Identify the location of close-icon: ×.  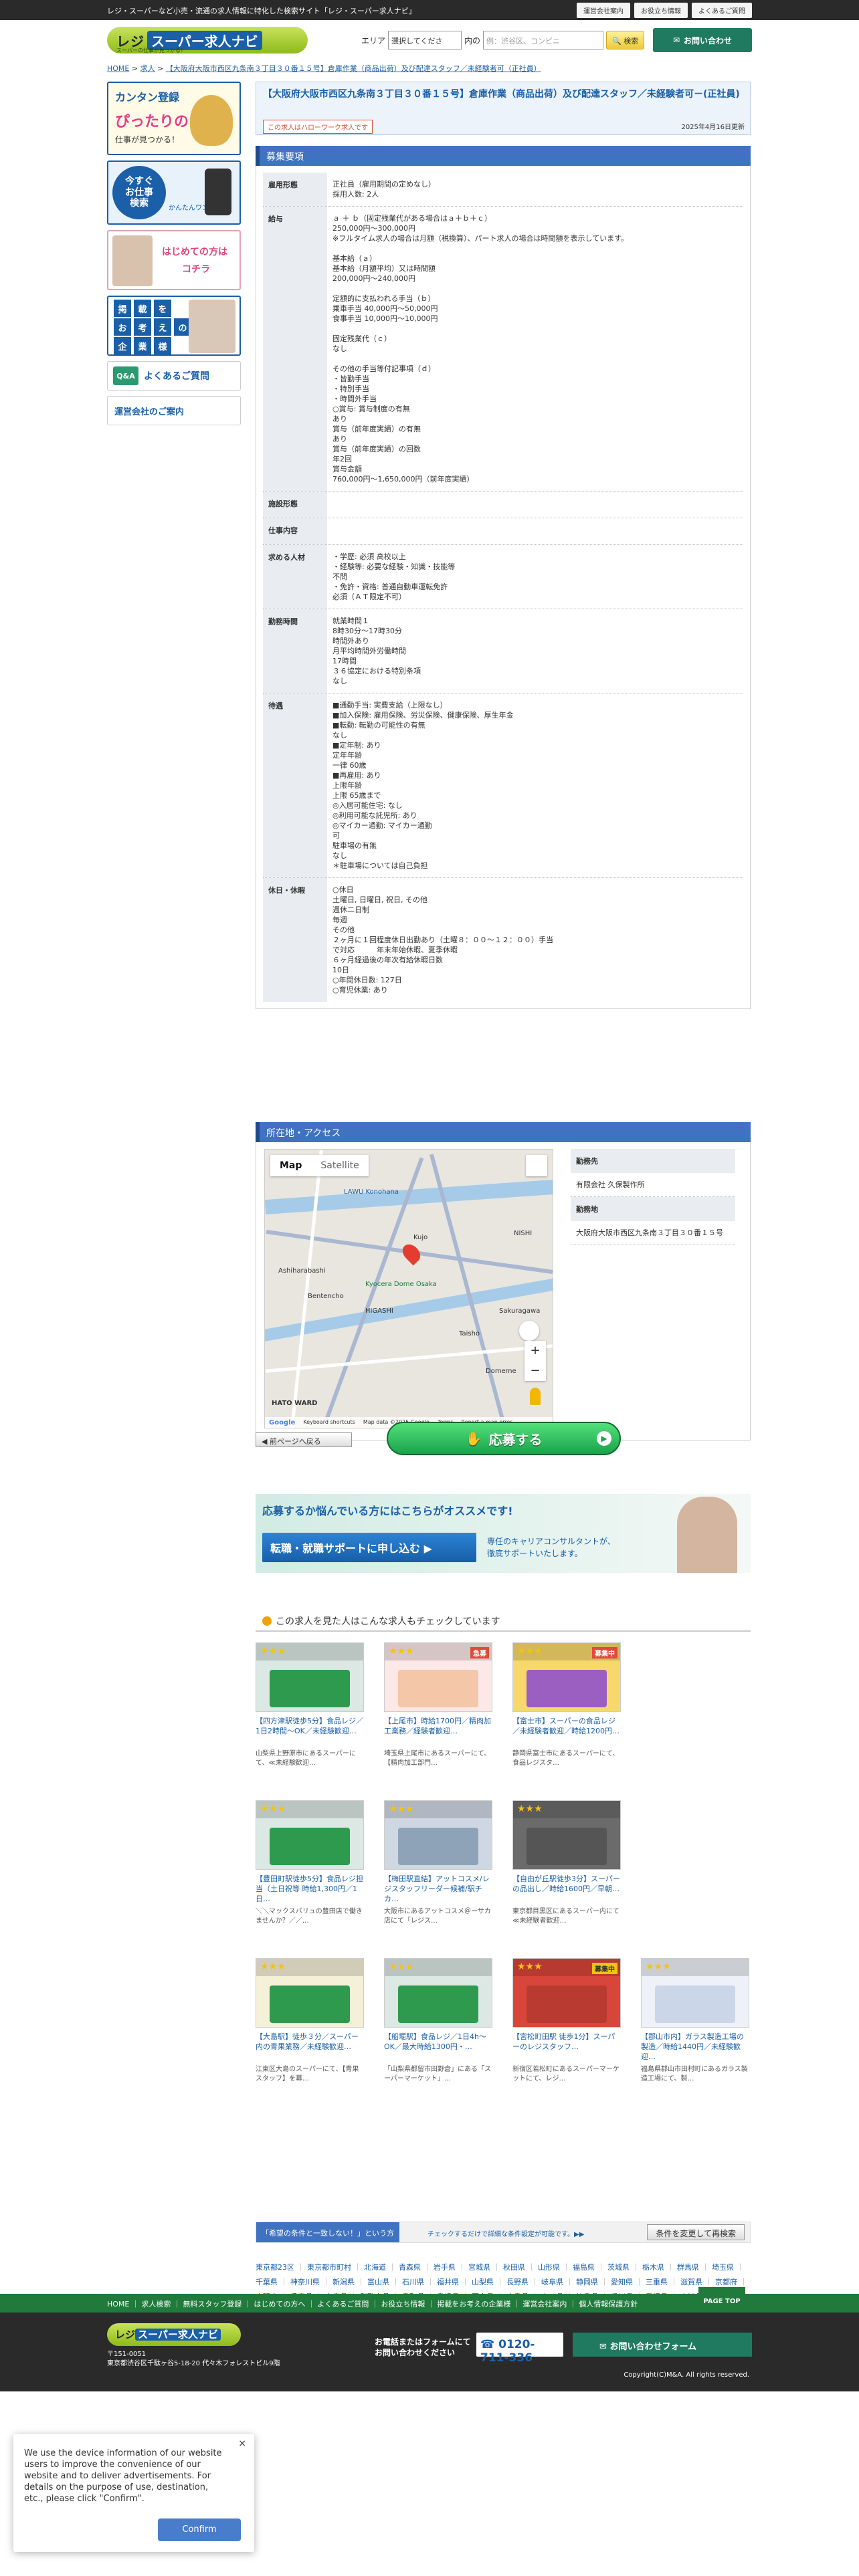
(242, 2443).